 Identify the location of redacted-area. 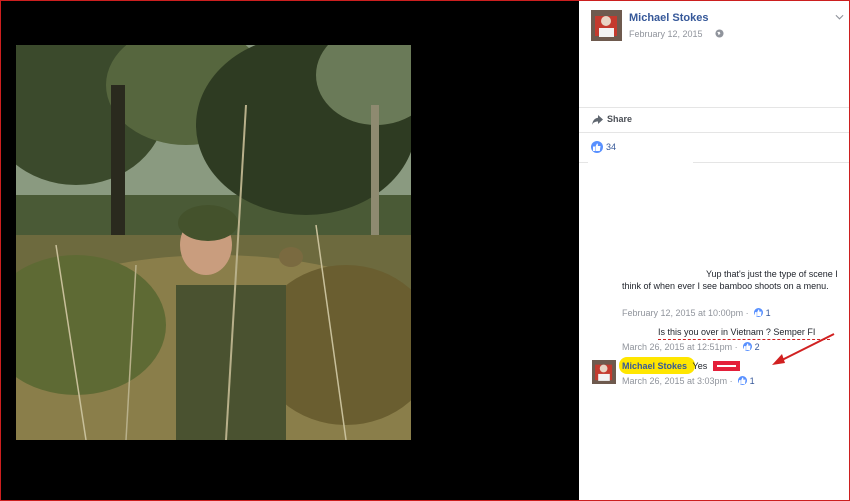
(640, 203).